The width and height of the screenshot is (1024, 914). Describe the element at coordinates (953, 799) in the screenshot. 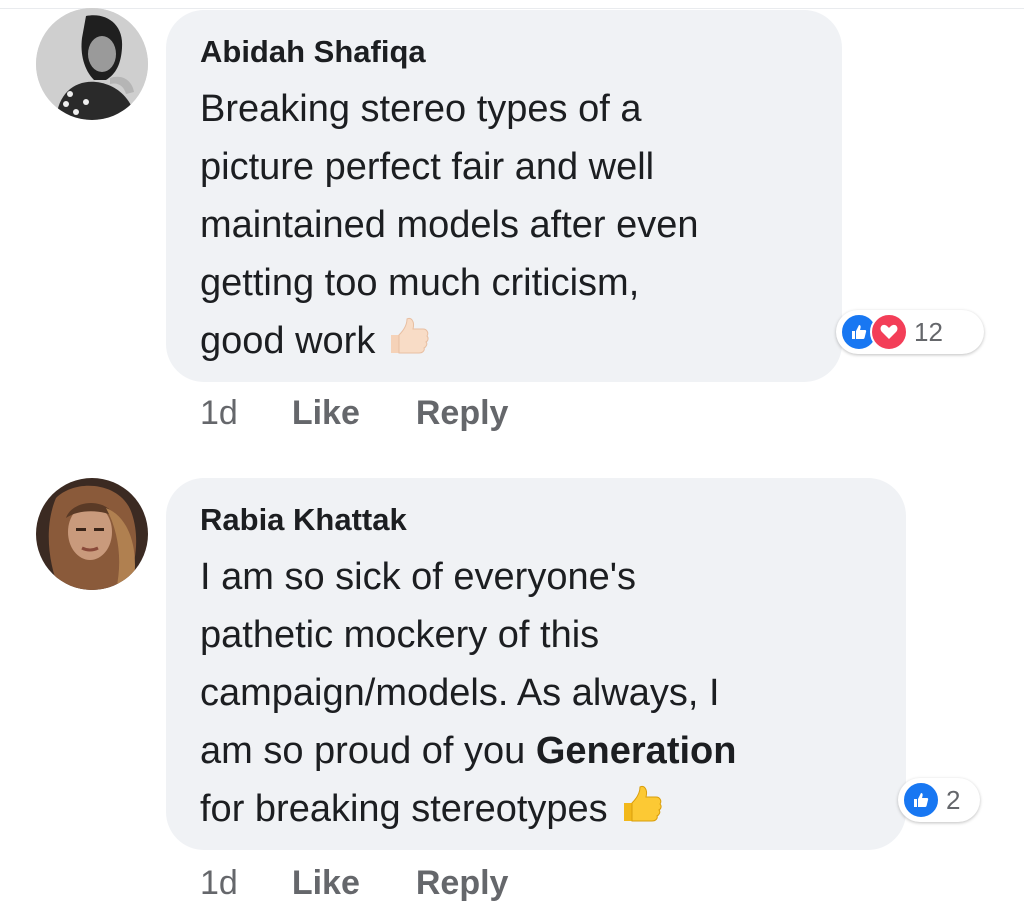

I see `reaction-count: 2` at that location.